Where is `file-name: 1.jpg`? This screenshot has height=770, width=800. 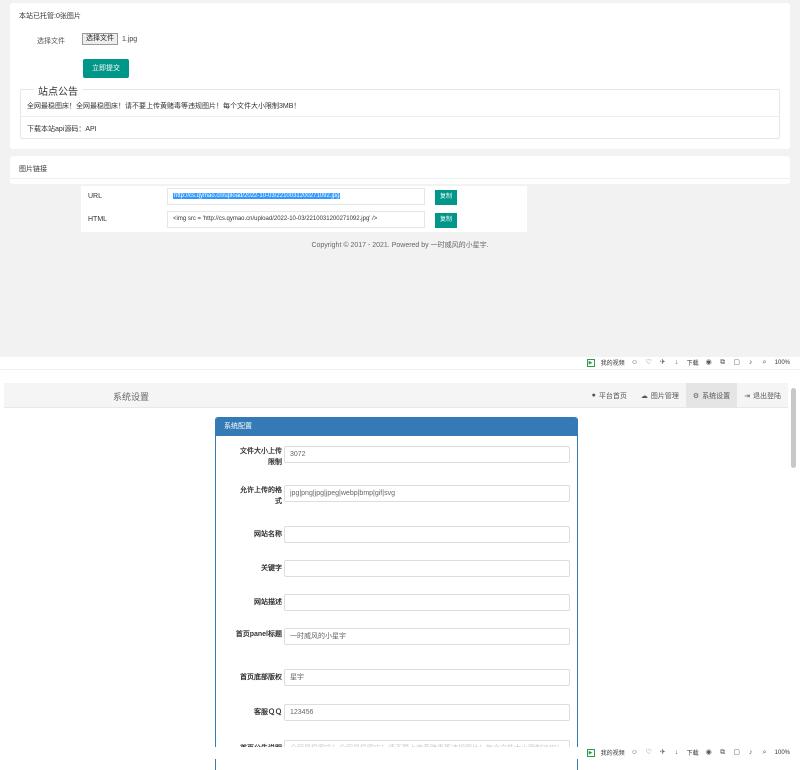 file-name: 1.jpg is located at coordinates (130, 39).